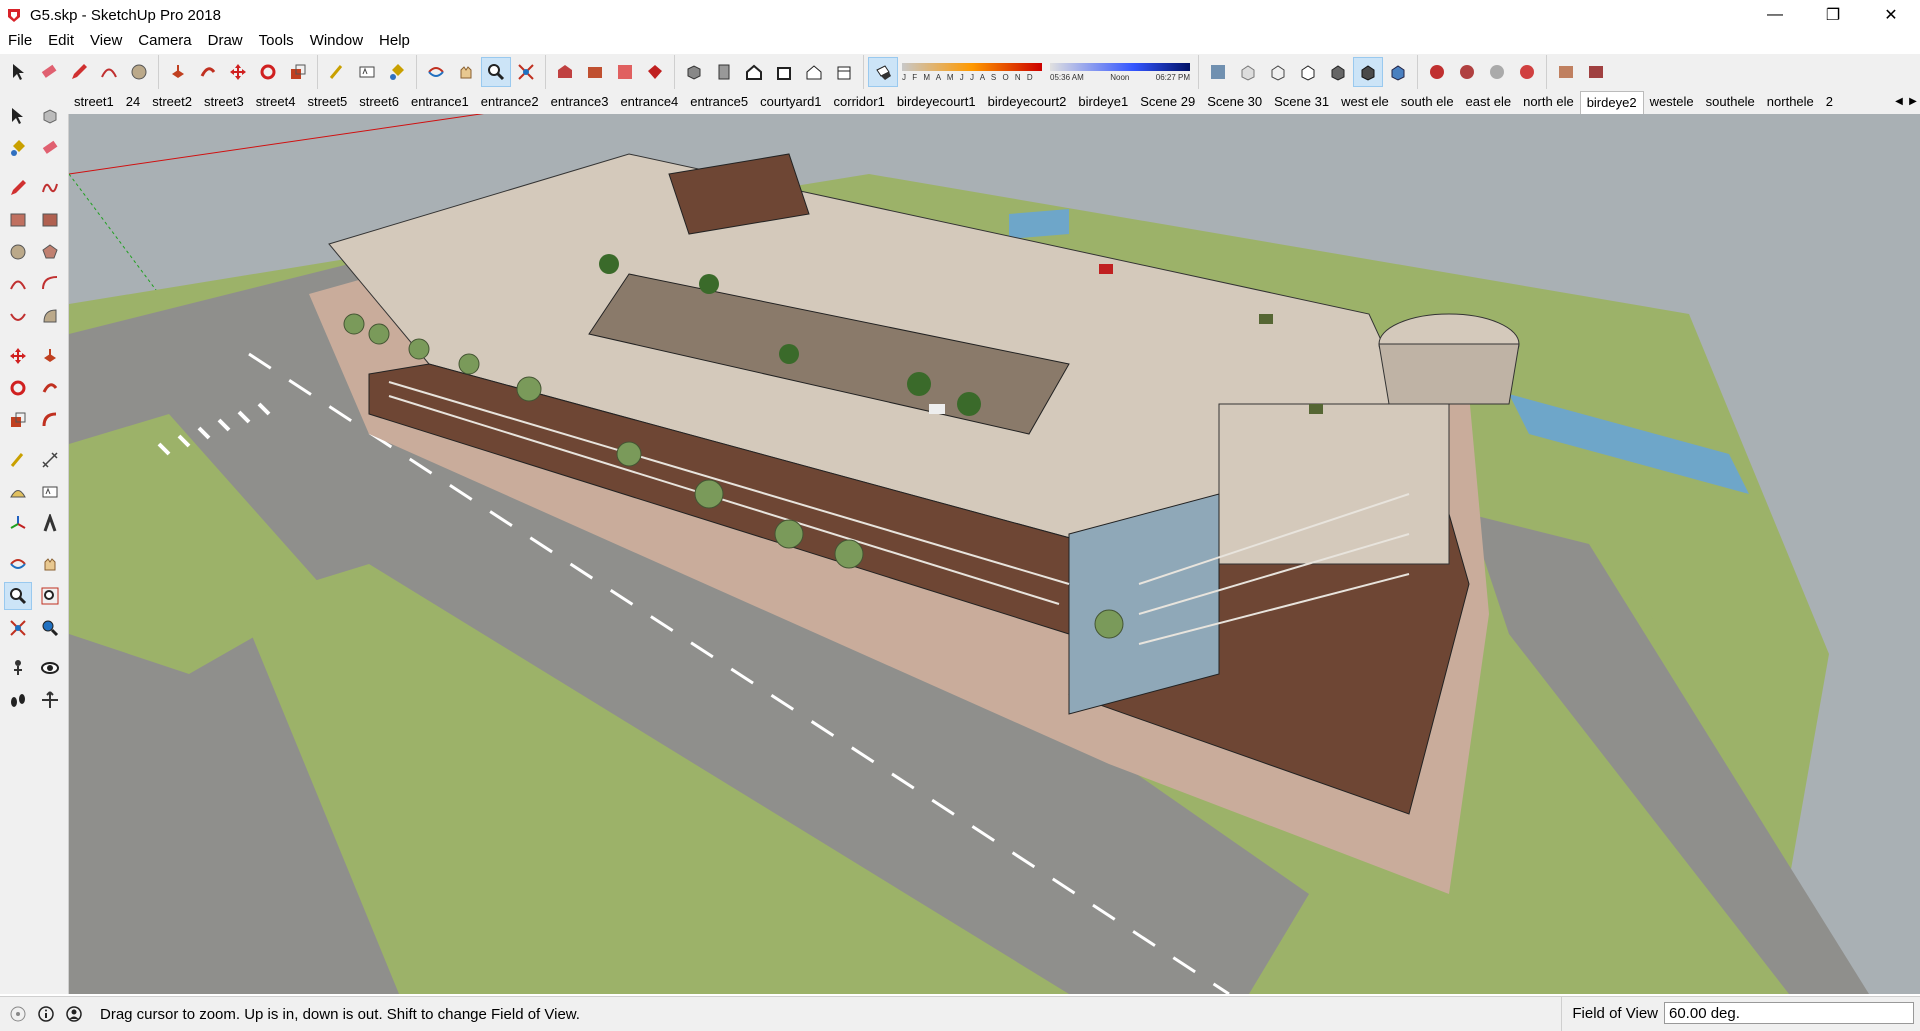 Image resolution: width=1920 pixels, height=1031 pixels. I want to click on pencil-tool-icon, so click(79, 72).